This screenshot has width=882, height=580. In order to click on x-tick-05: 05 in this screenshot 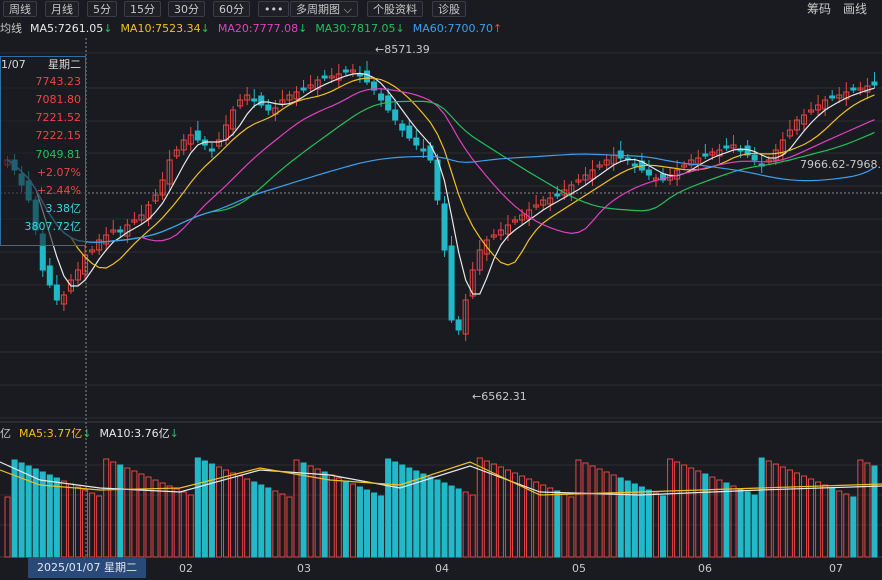, I will do `click(579, 568)`.